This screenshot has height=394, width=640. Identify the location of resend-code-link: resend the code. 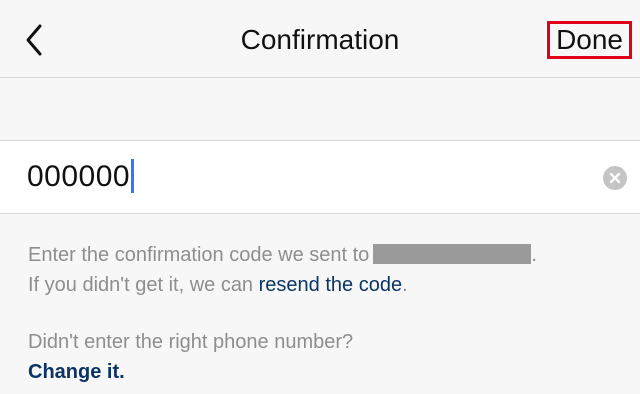
(330, 285).